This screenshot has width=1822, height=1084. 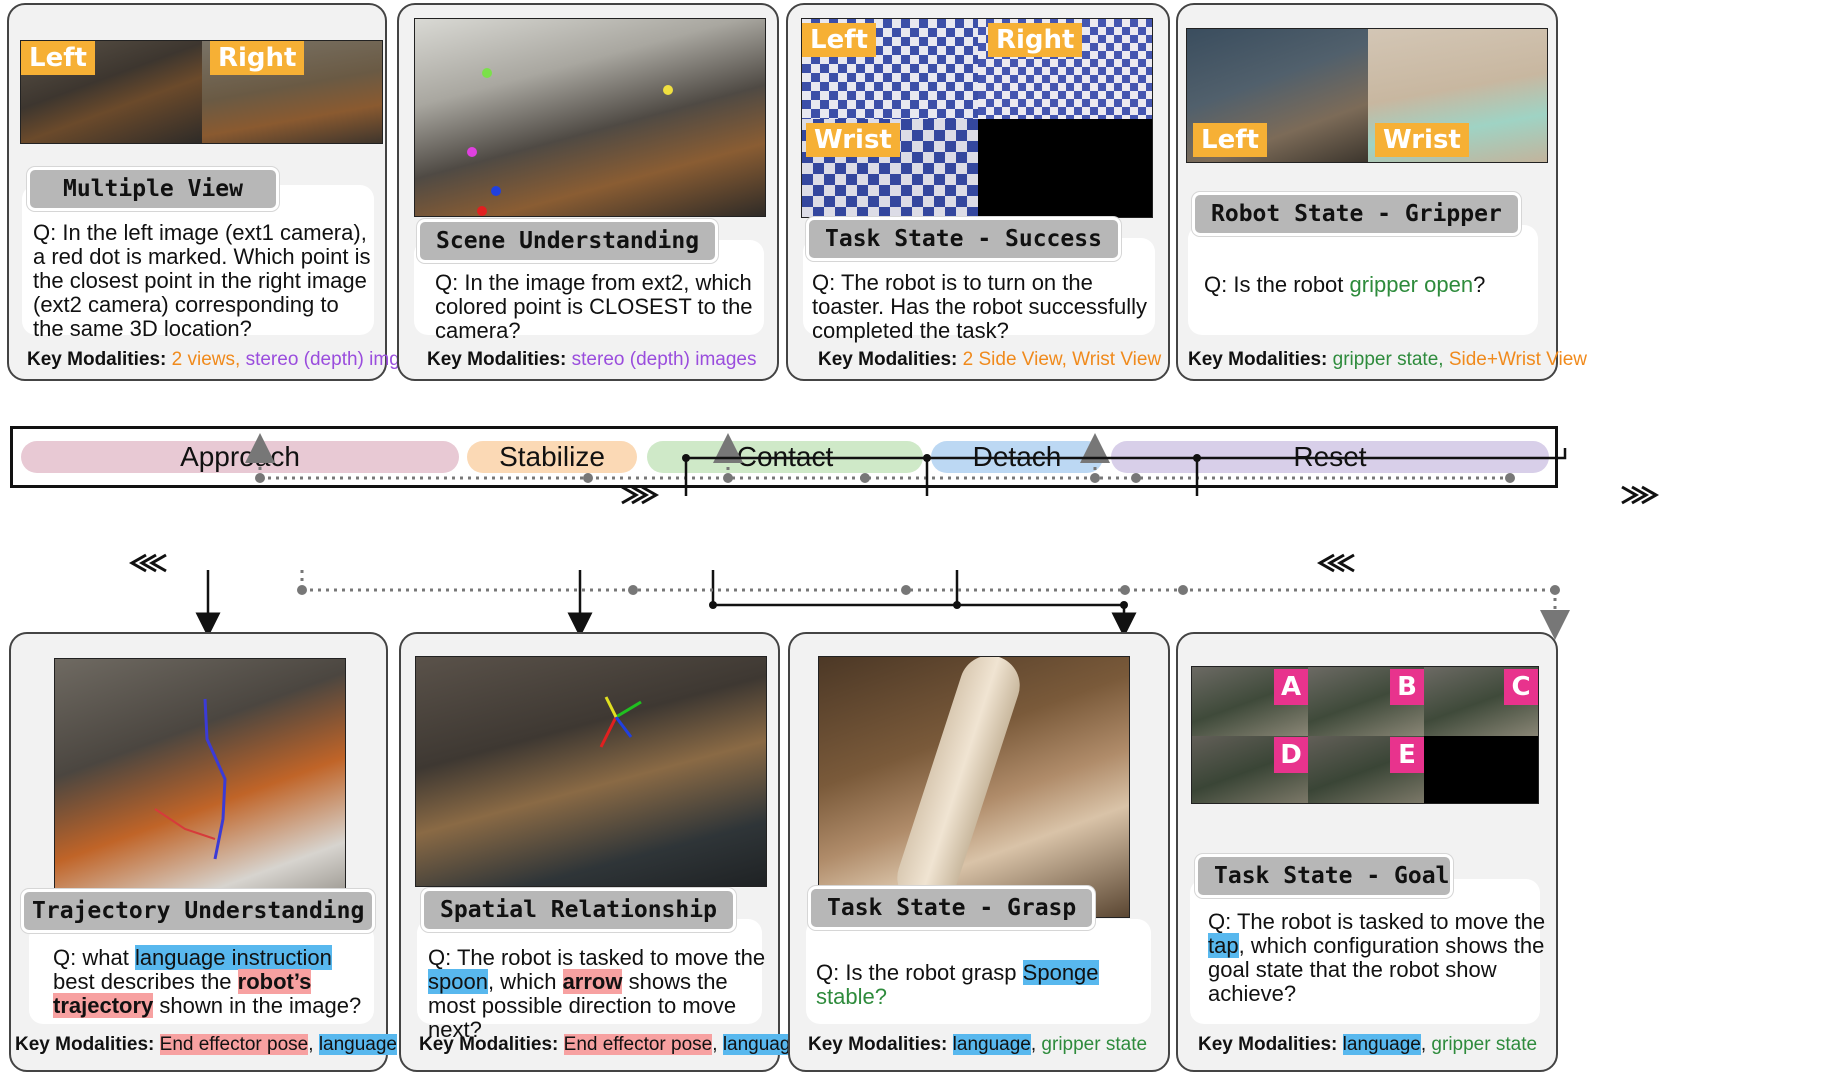 What do you see at coordinates (1125, 472) in the screenshot?
I see `top-solid-connector` at bounding box center [1125, 472].